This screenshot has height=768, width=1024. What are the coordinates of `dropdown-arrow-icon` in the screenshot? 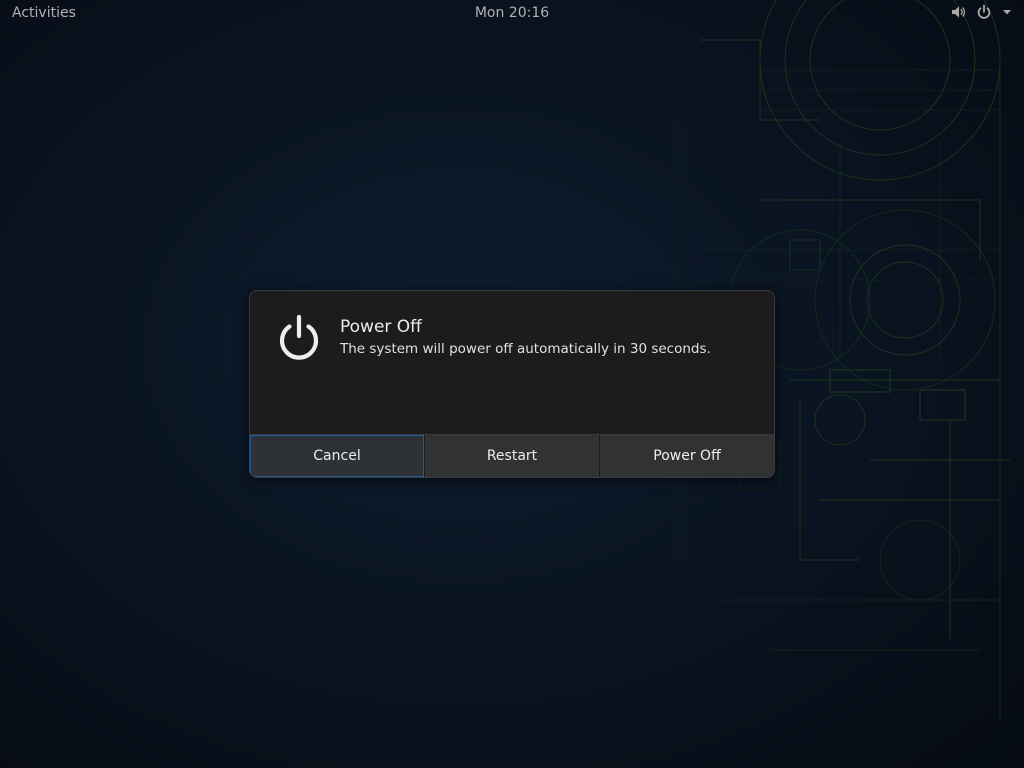 It's located at (1007, 12).